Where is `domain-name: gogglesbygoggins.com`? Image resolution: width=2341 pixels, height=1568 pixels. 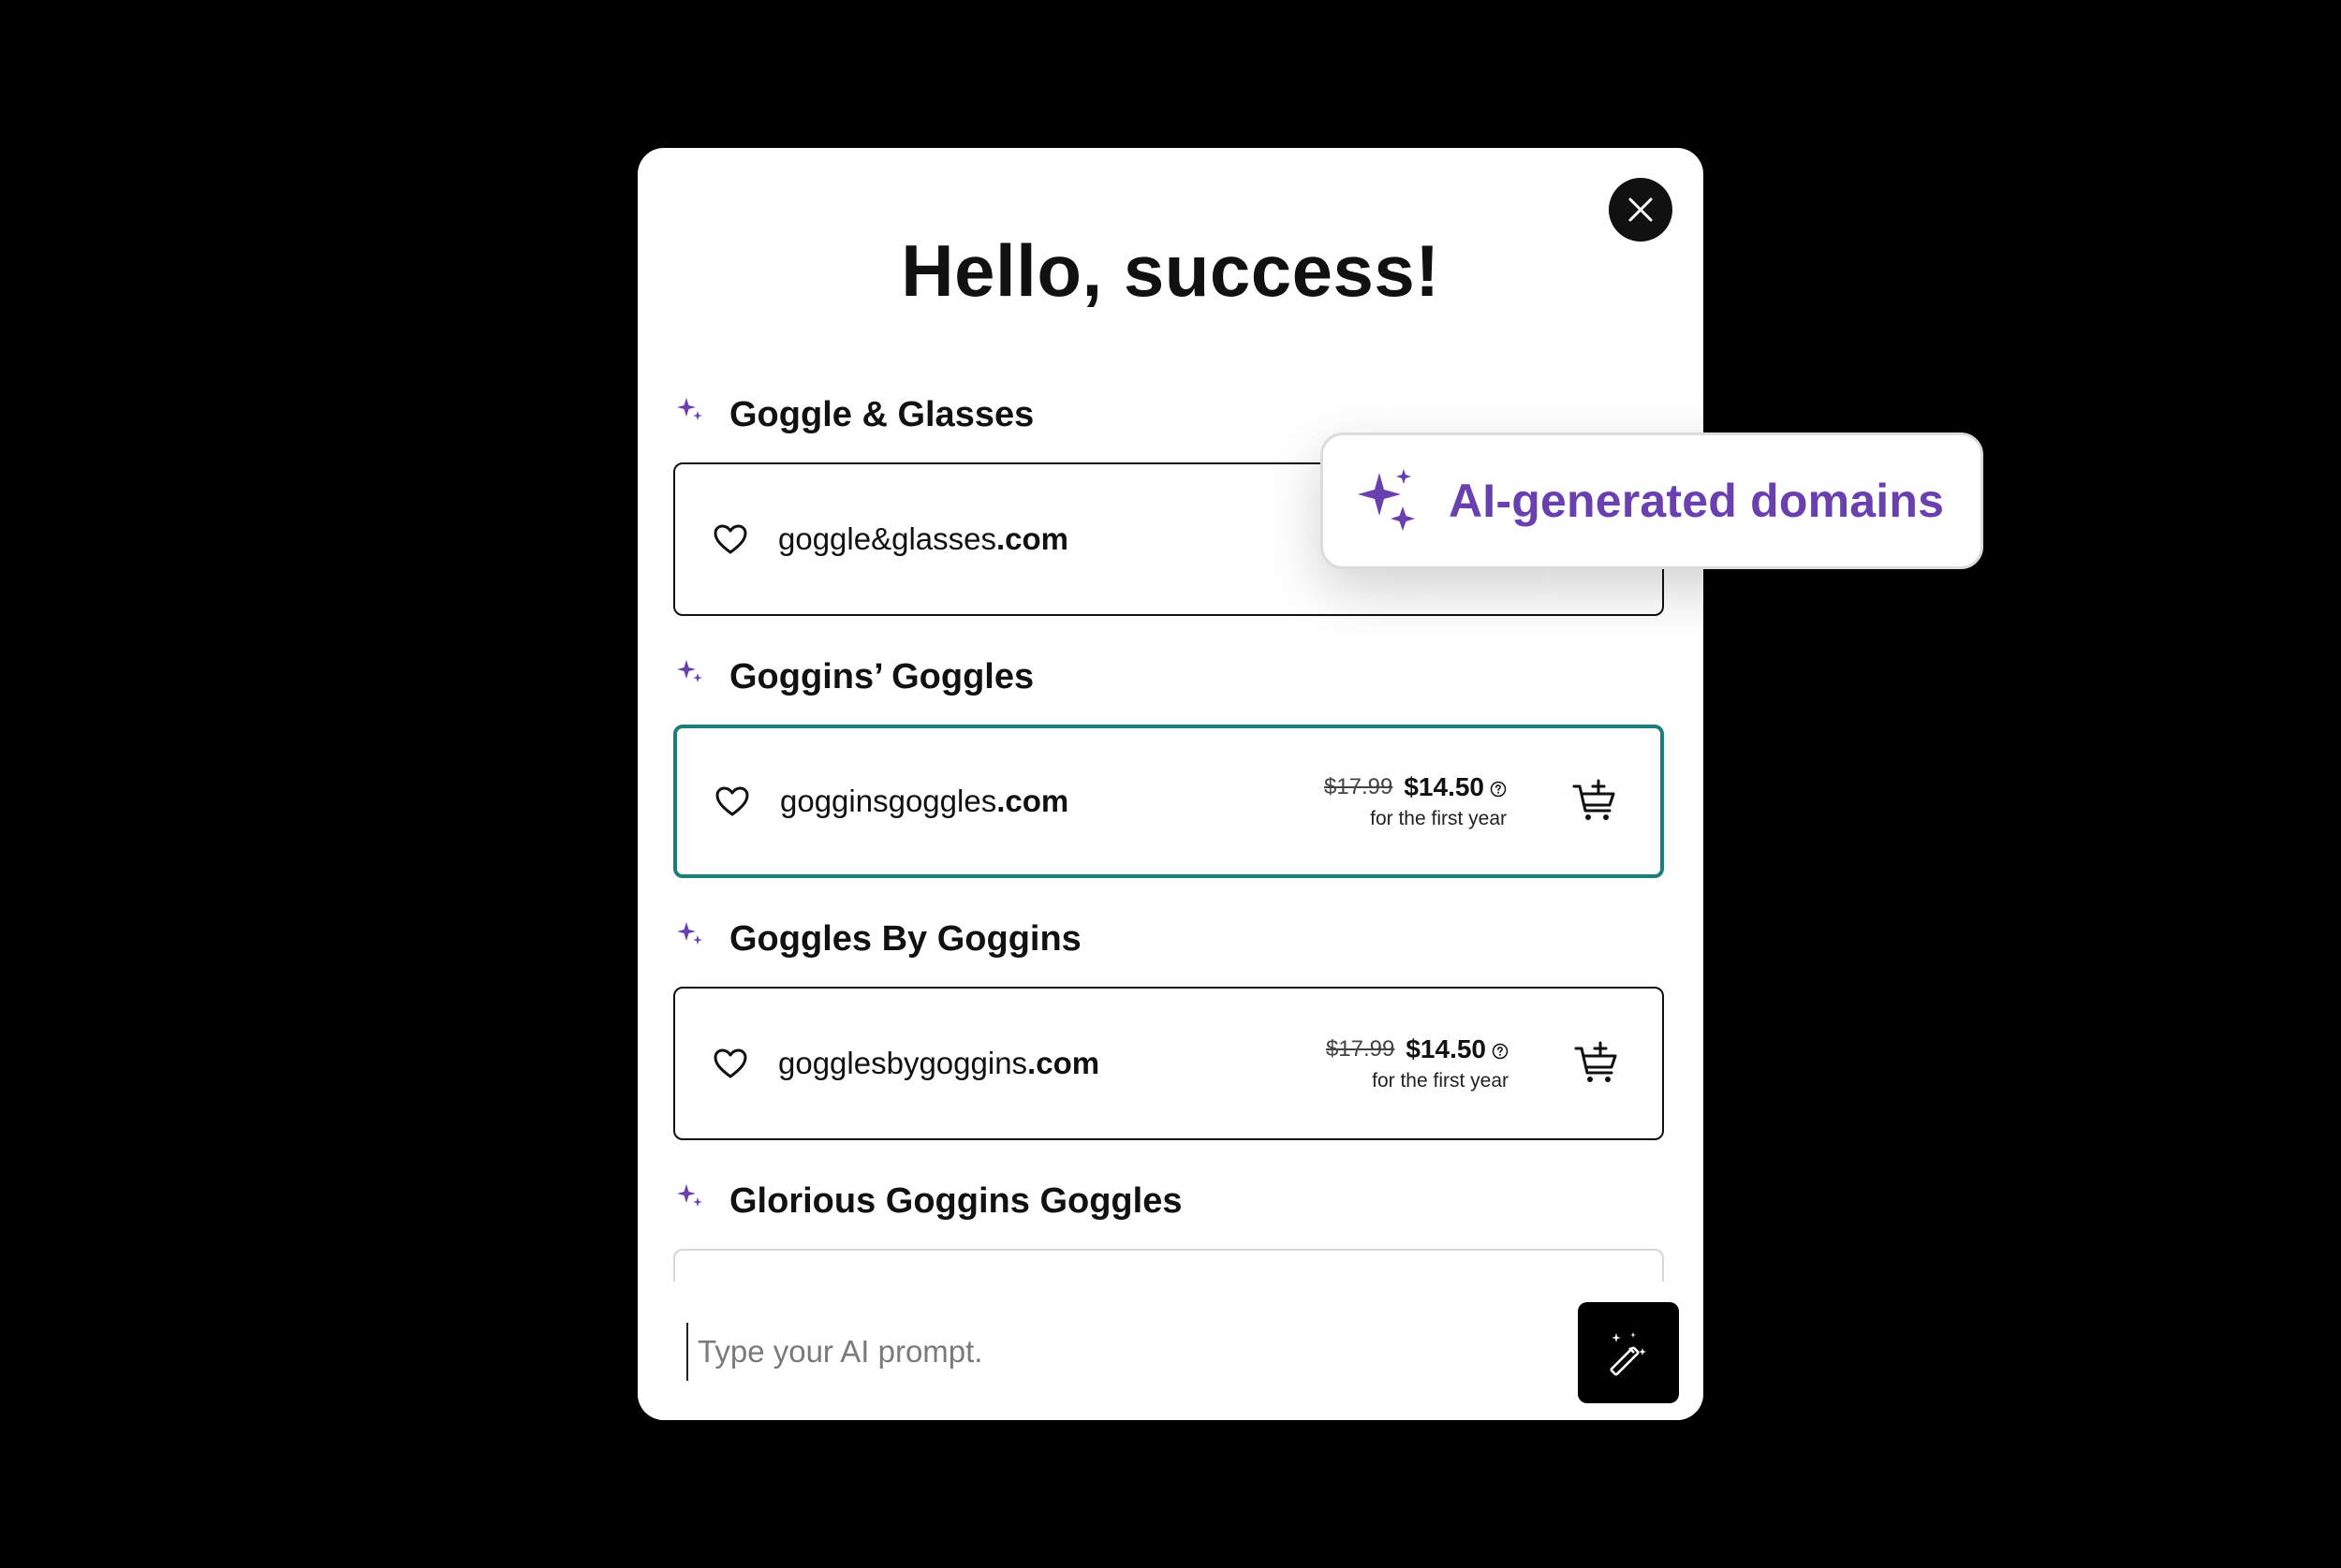 domain-name: gogglesbygoggins.com is located at coordinates (939, 1063).